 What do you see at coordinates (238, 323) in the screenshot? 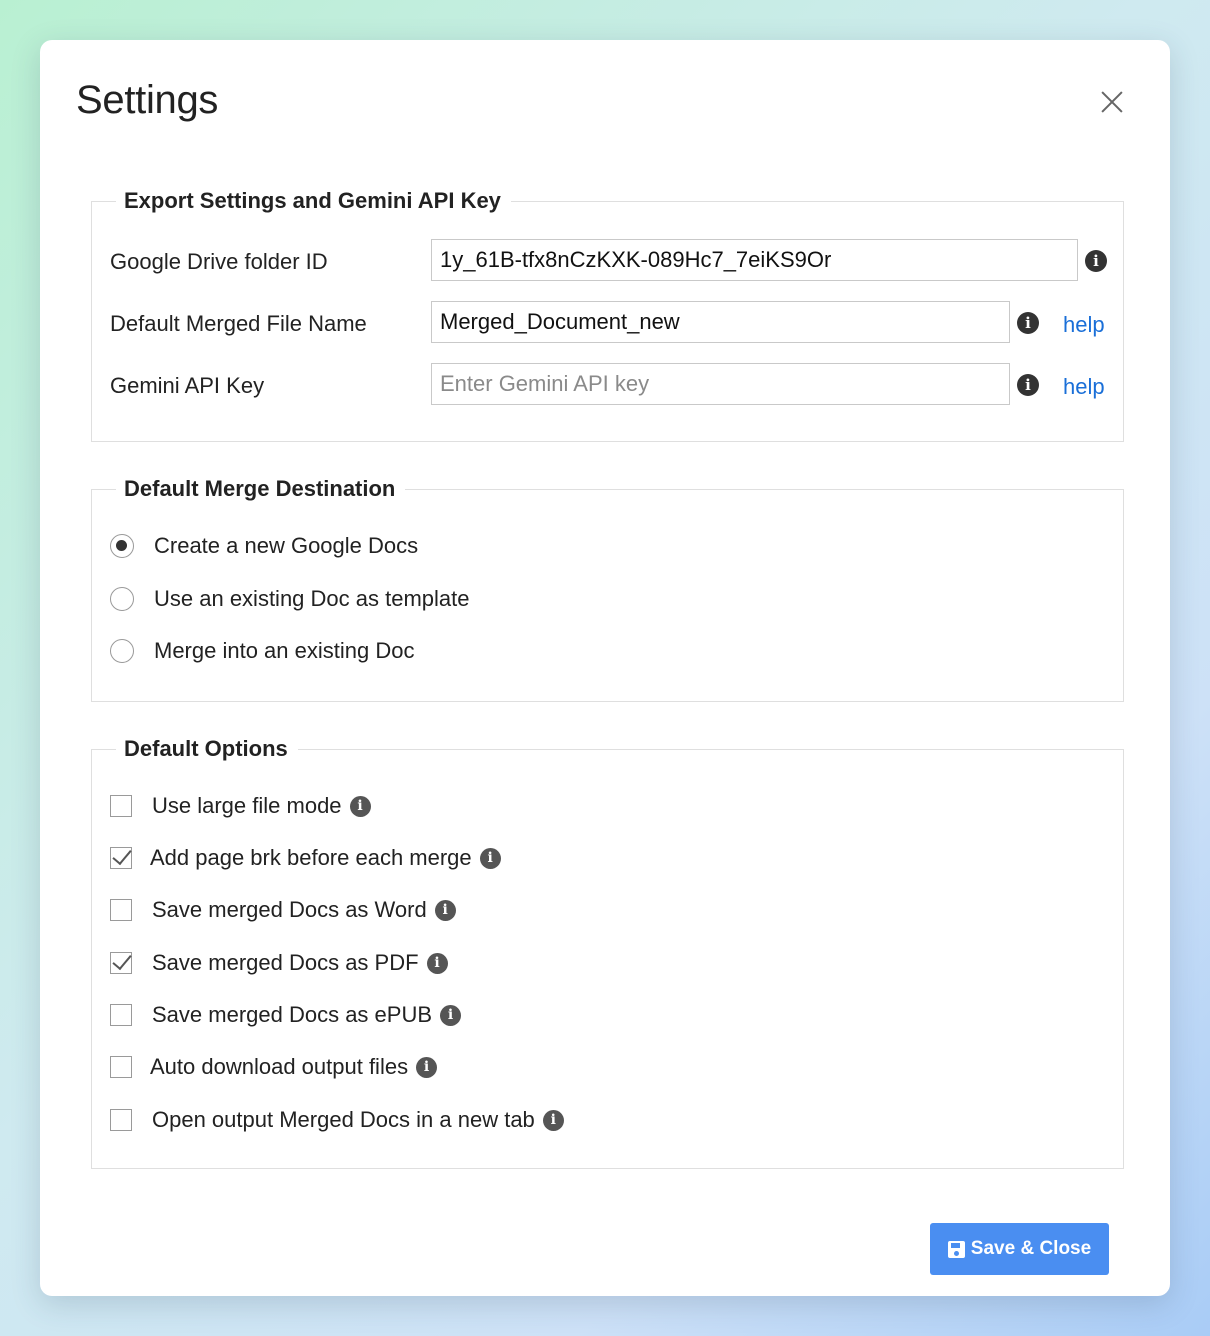
I see `merged-file-name-label: Default Merged File Name` at bounding box center [238, 323].